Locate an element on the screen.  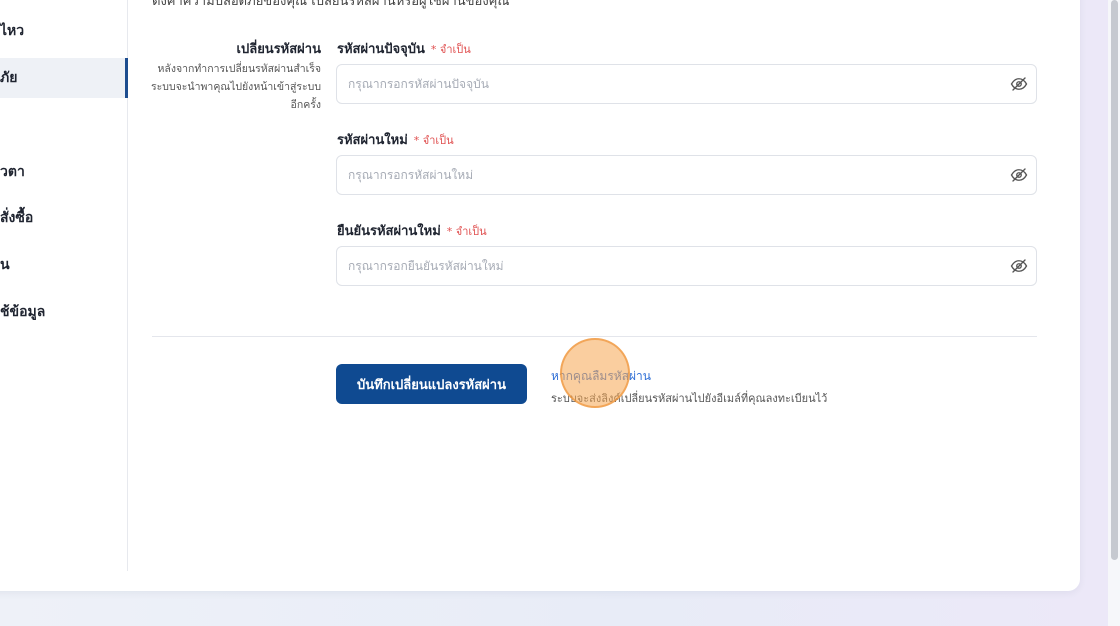
section-title: เปลี่ยนรหัสผ่าน is located at coordinates (278, 49).